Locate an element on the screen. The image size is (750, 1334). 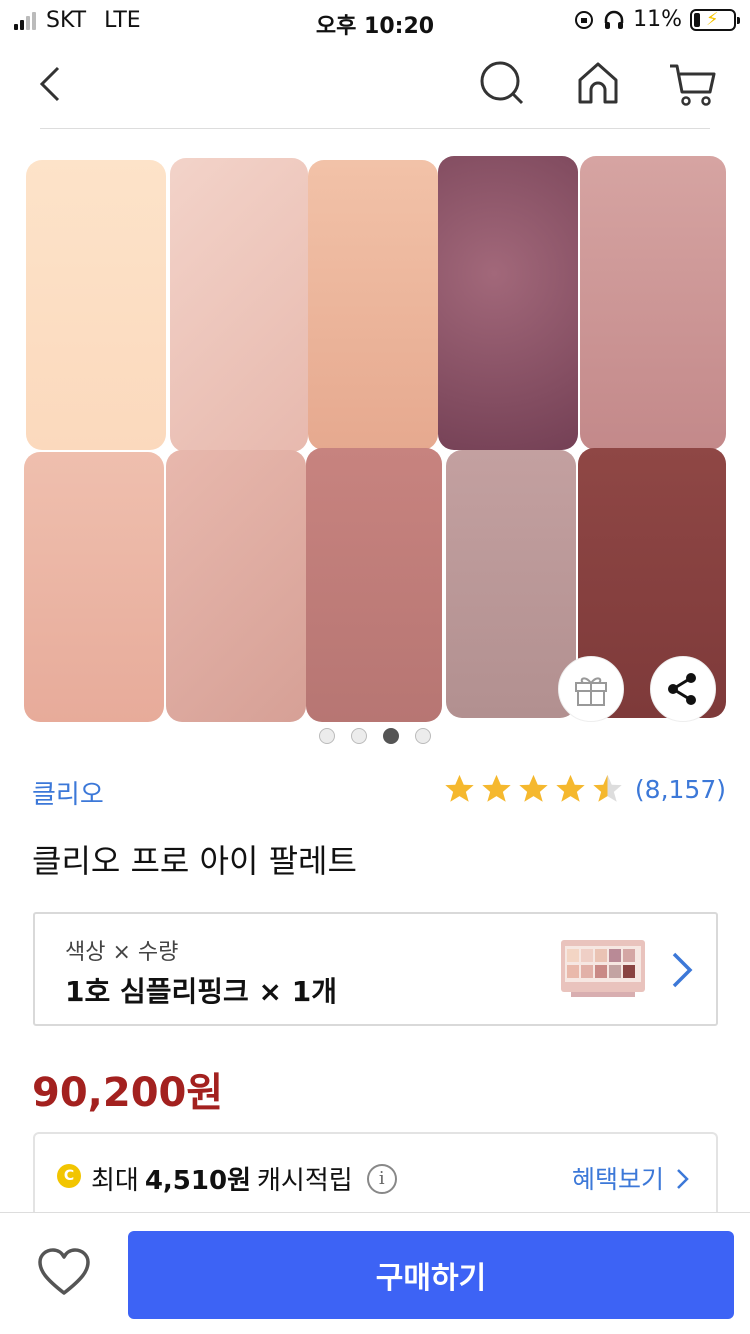
cash-coin-icon: C is located at coordinates (69, 1176).